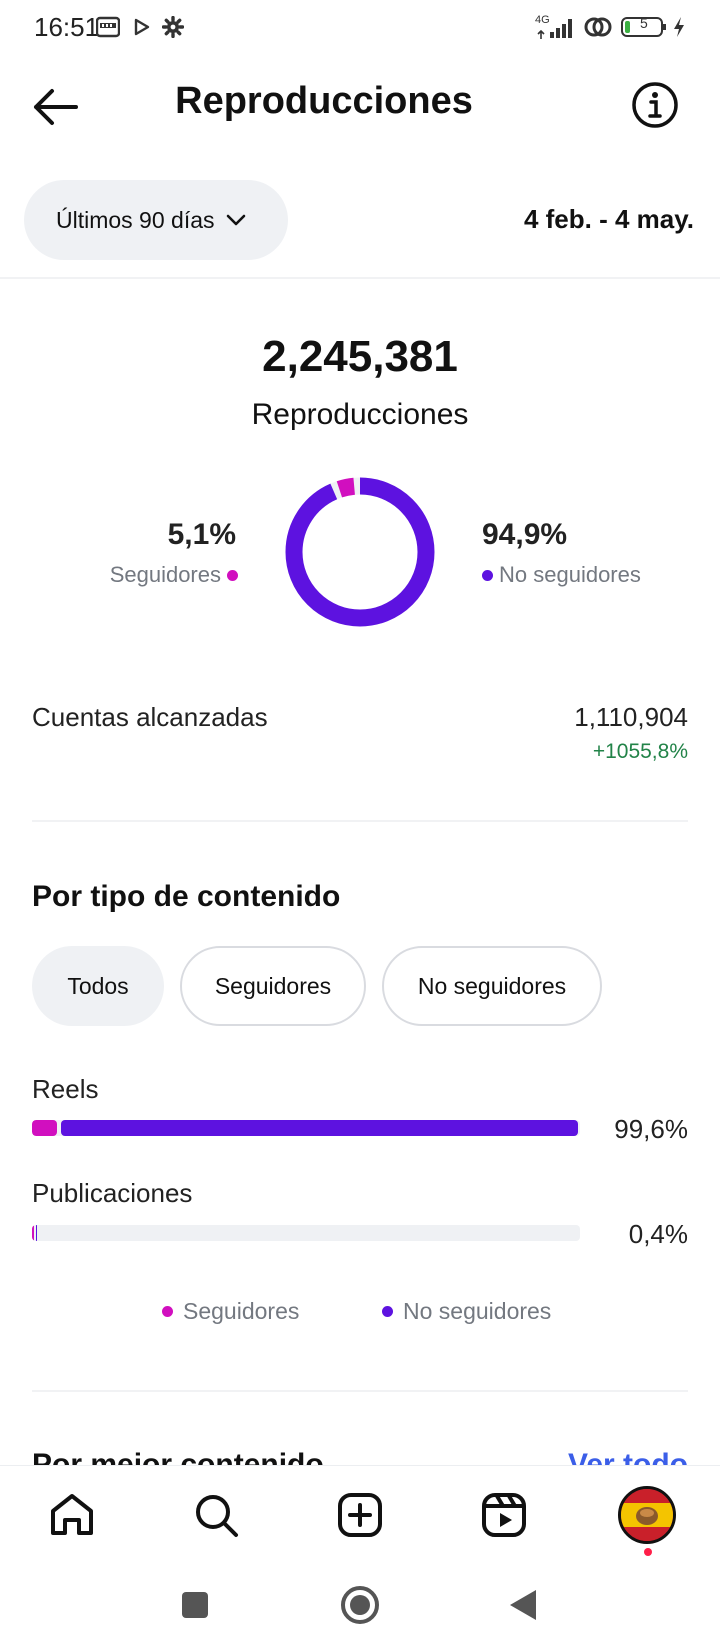  I want to click on legend-followers: Seguidores, so click(230, 1311).